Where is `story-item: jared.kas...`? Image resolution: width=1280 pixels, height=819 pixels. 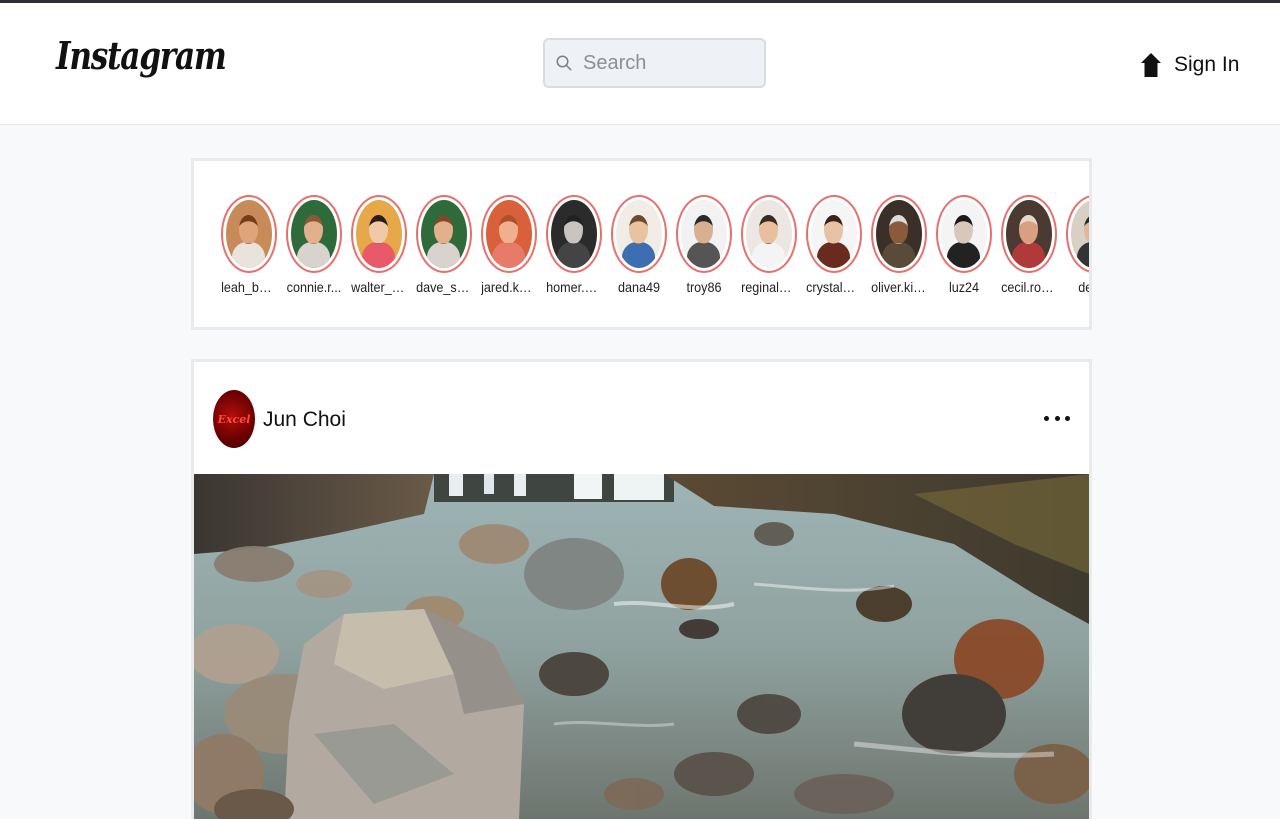
story-item: jared.kas... is located at coordinates (508, 245).